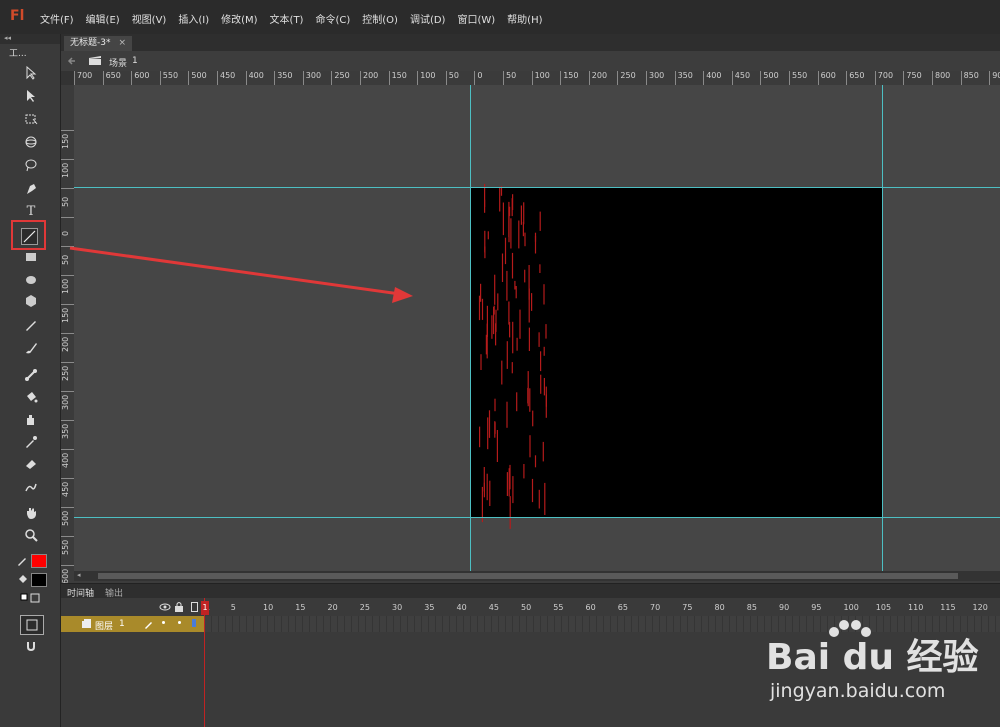 The width and height of the screenshot is (1000, 727). Describe the element at coordinates (31, 513) in the screenshot. I see `hand-tool-icon` at that location.